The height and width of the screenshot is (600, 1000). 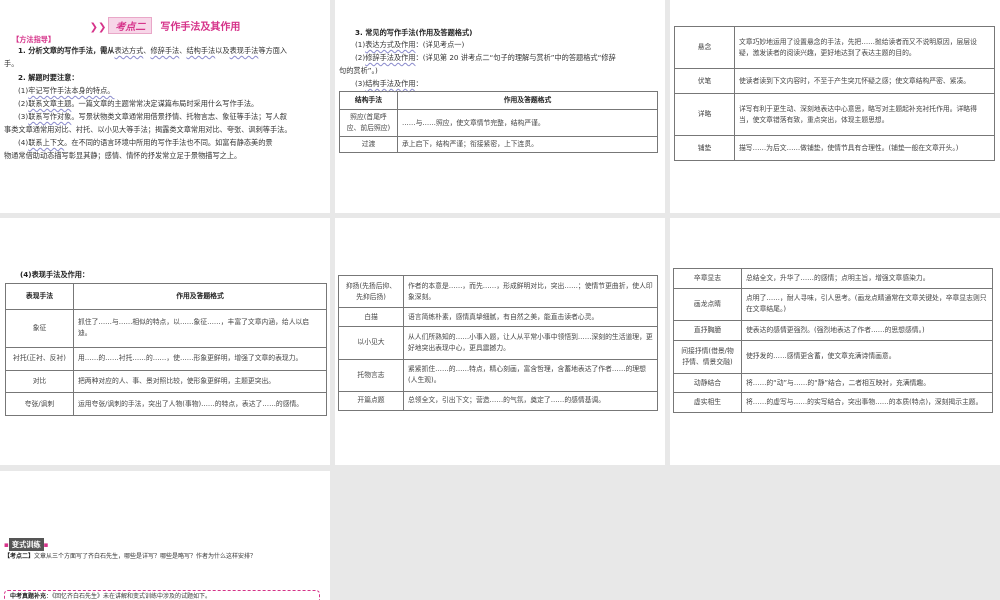 I want to click on t: 联系文章主题, so click(x=50, y=103).